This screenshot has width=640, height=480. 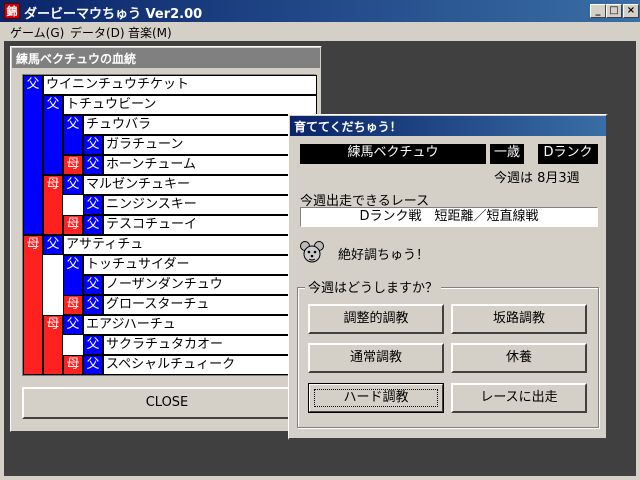 I want to click on pedigree-sssd: ホーンチューム, so click(x=210, y=165).